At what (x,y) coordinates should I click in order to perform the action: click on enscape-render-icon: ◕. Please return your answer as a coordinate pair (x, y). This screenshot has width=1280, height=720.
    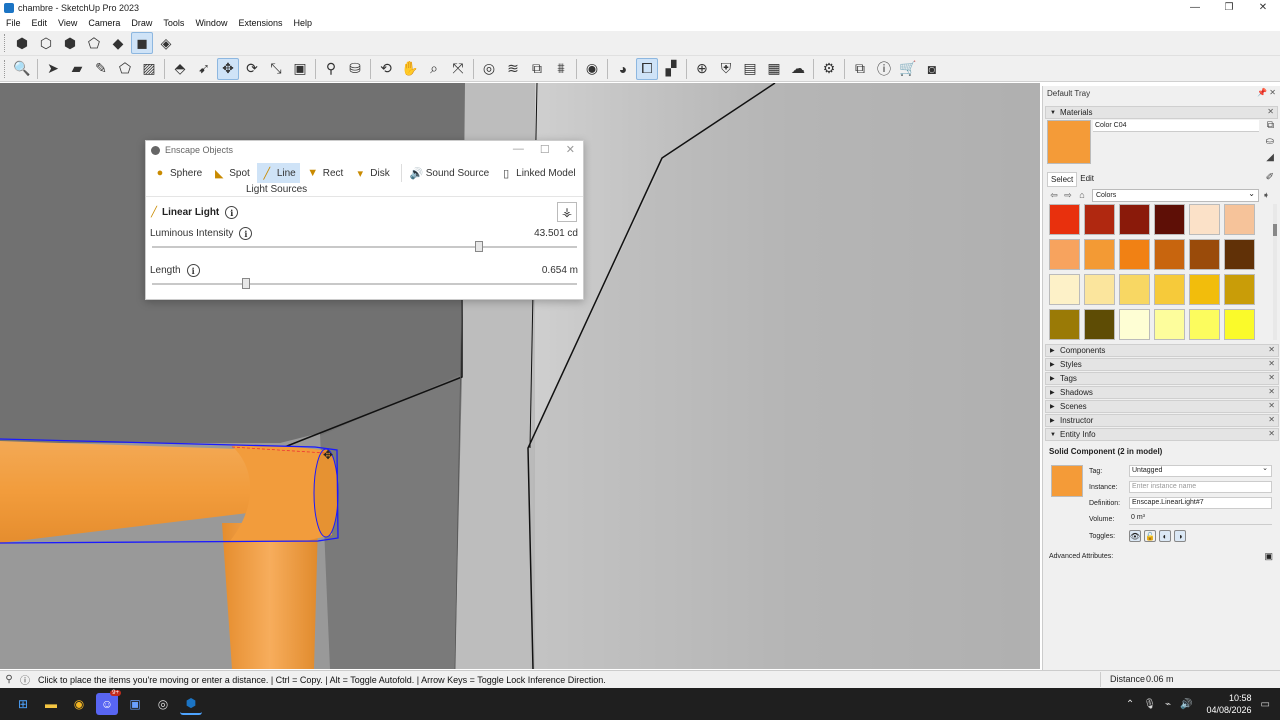
    Looking at the image, I should click on (623, 69).